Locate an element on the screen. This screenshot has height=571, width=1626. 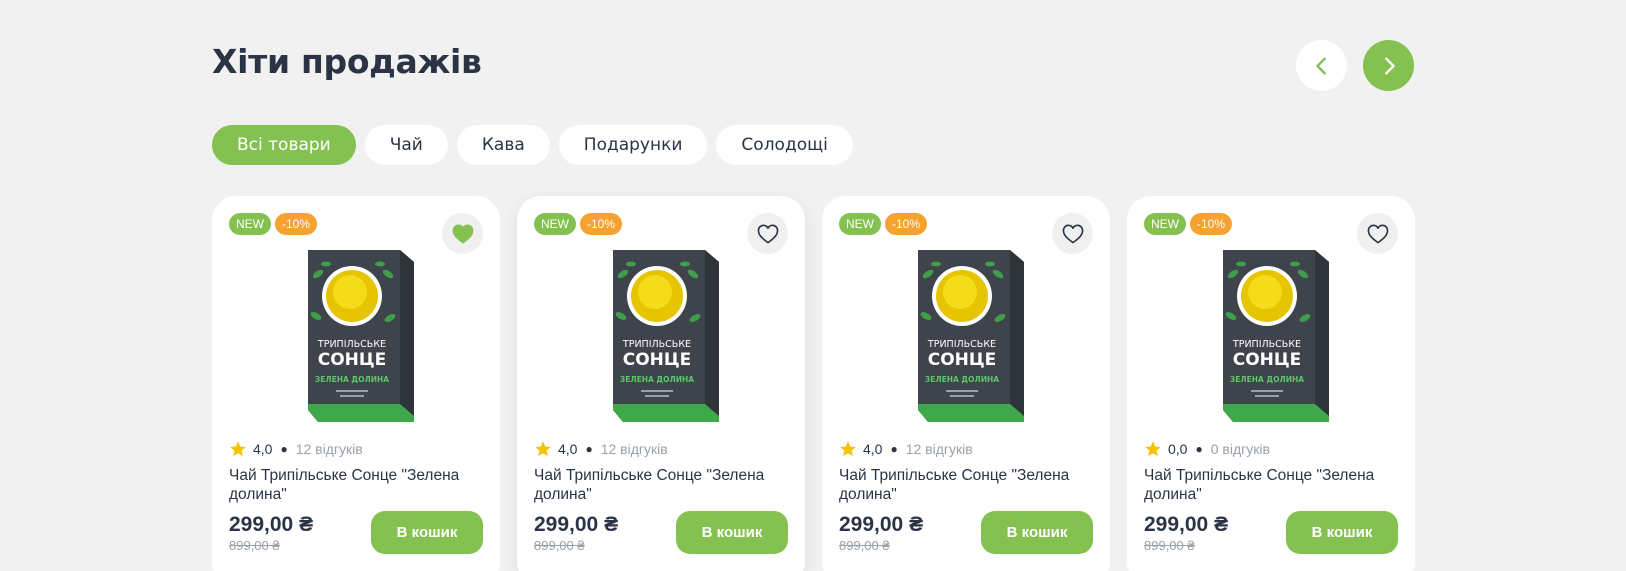
rating: 0,0 ● 0 відгуків is located at coordinates (1207, 449).